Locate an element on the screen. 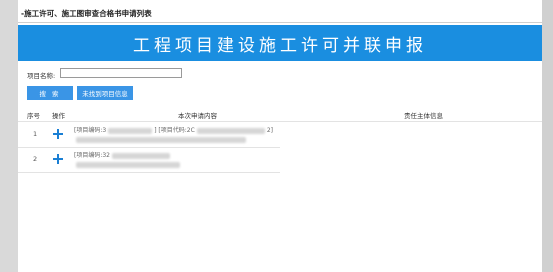 The width and height of the screenshot is (553, 272). project-not-found-button: 未找到项目信息 is located at coordinates (105, 93).